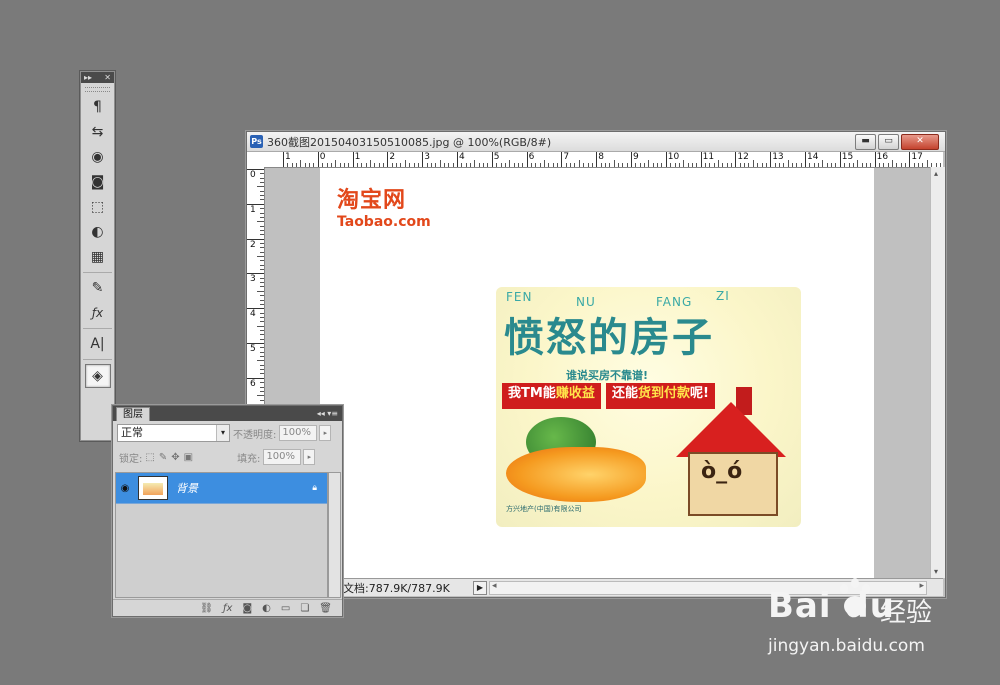 This screenshot has height=685, width=1000. Describe the element at coordinates (920, 141) in the screenshot. I see `close-button: ✕` at that location.